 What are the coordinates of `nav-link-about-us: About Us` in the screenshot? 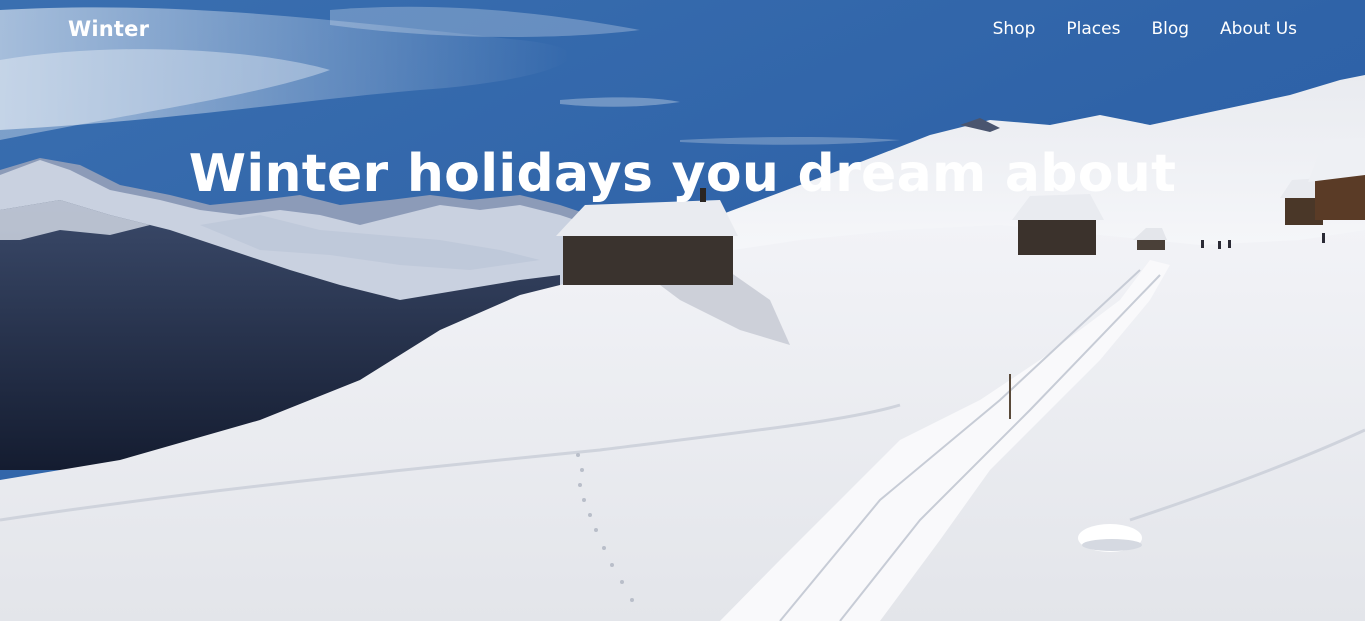 It's located at (1258, 29).